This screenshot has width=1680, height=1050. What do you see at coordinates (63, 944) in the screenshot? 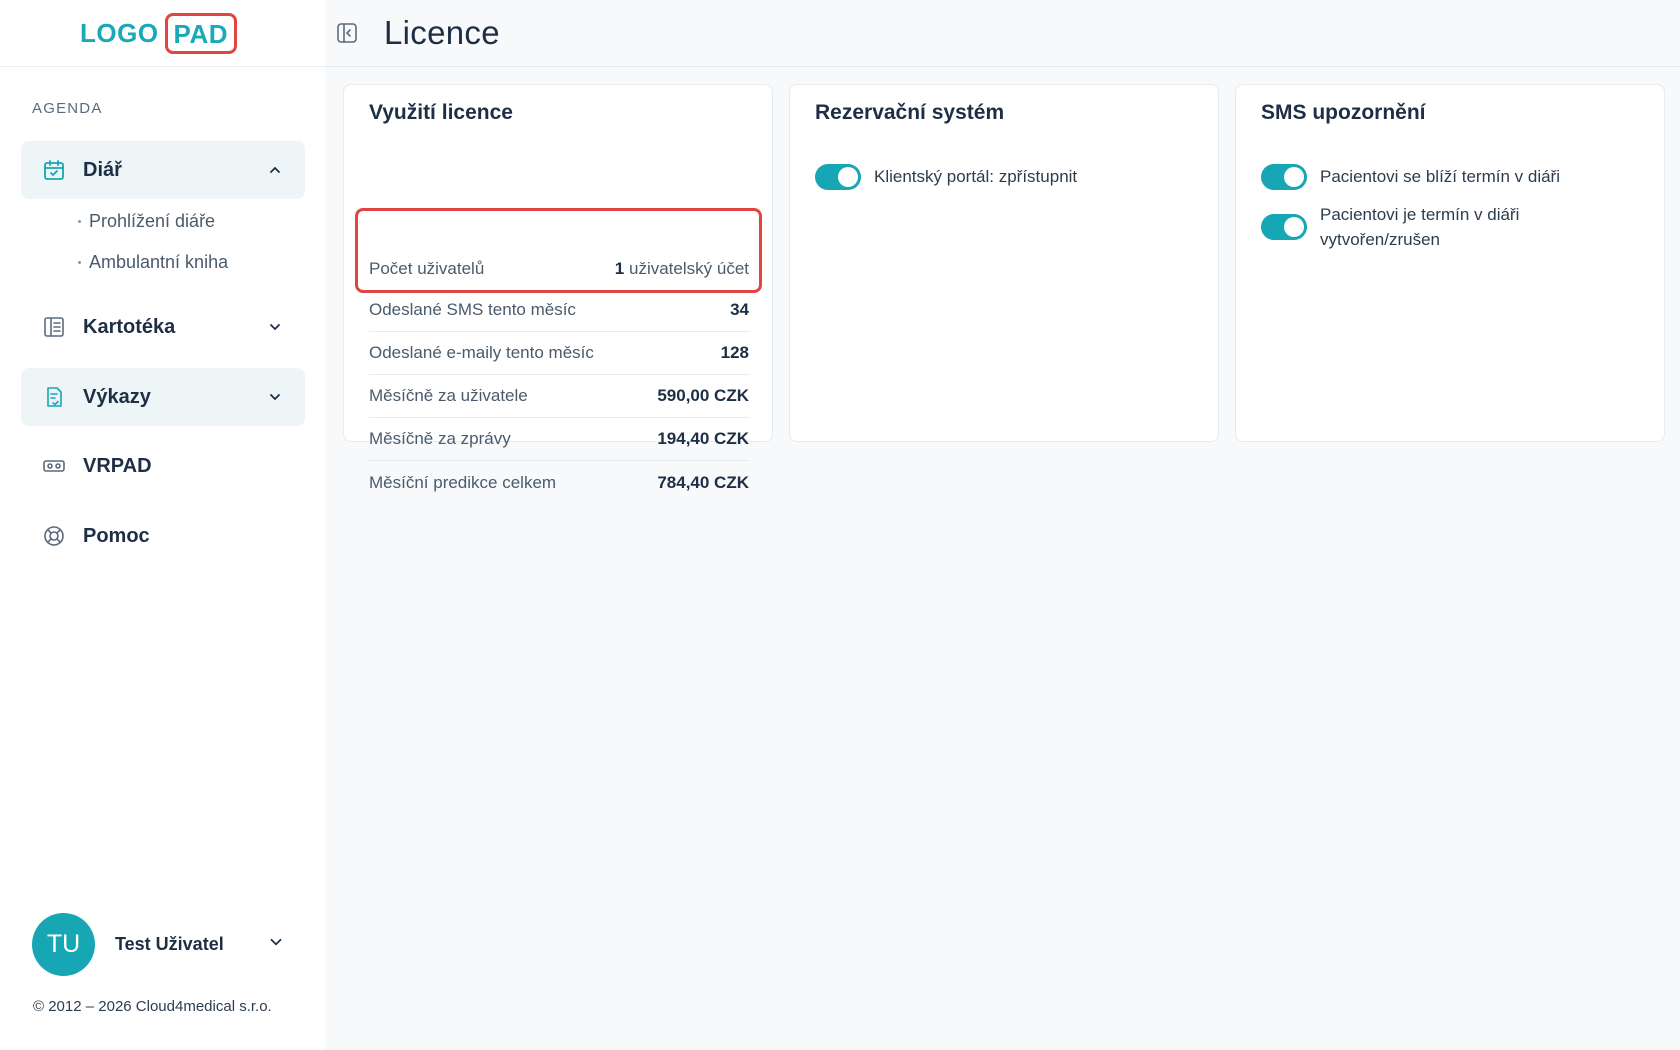
I see `avatar: TU` at bounding box center [63, 944].